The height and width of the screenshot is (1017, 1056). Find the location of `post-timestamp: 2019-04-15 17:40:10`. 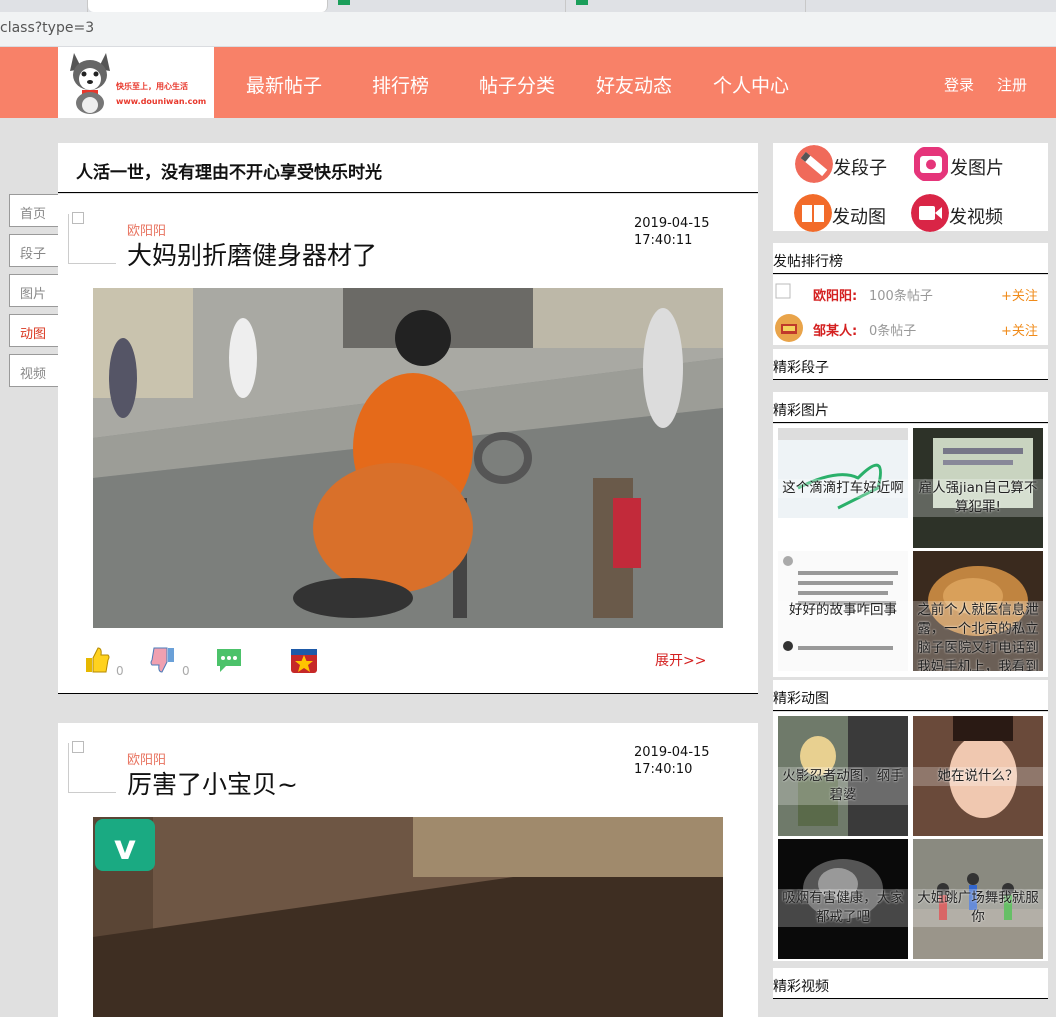

post-timestamp: 2019-04-15 17:40:10 is located at coordinates (679, 761).